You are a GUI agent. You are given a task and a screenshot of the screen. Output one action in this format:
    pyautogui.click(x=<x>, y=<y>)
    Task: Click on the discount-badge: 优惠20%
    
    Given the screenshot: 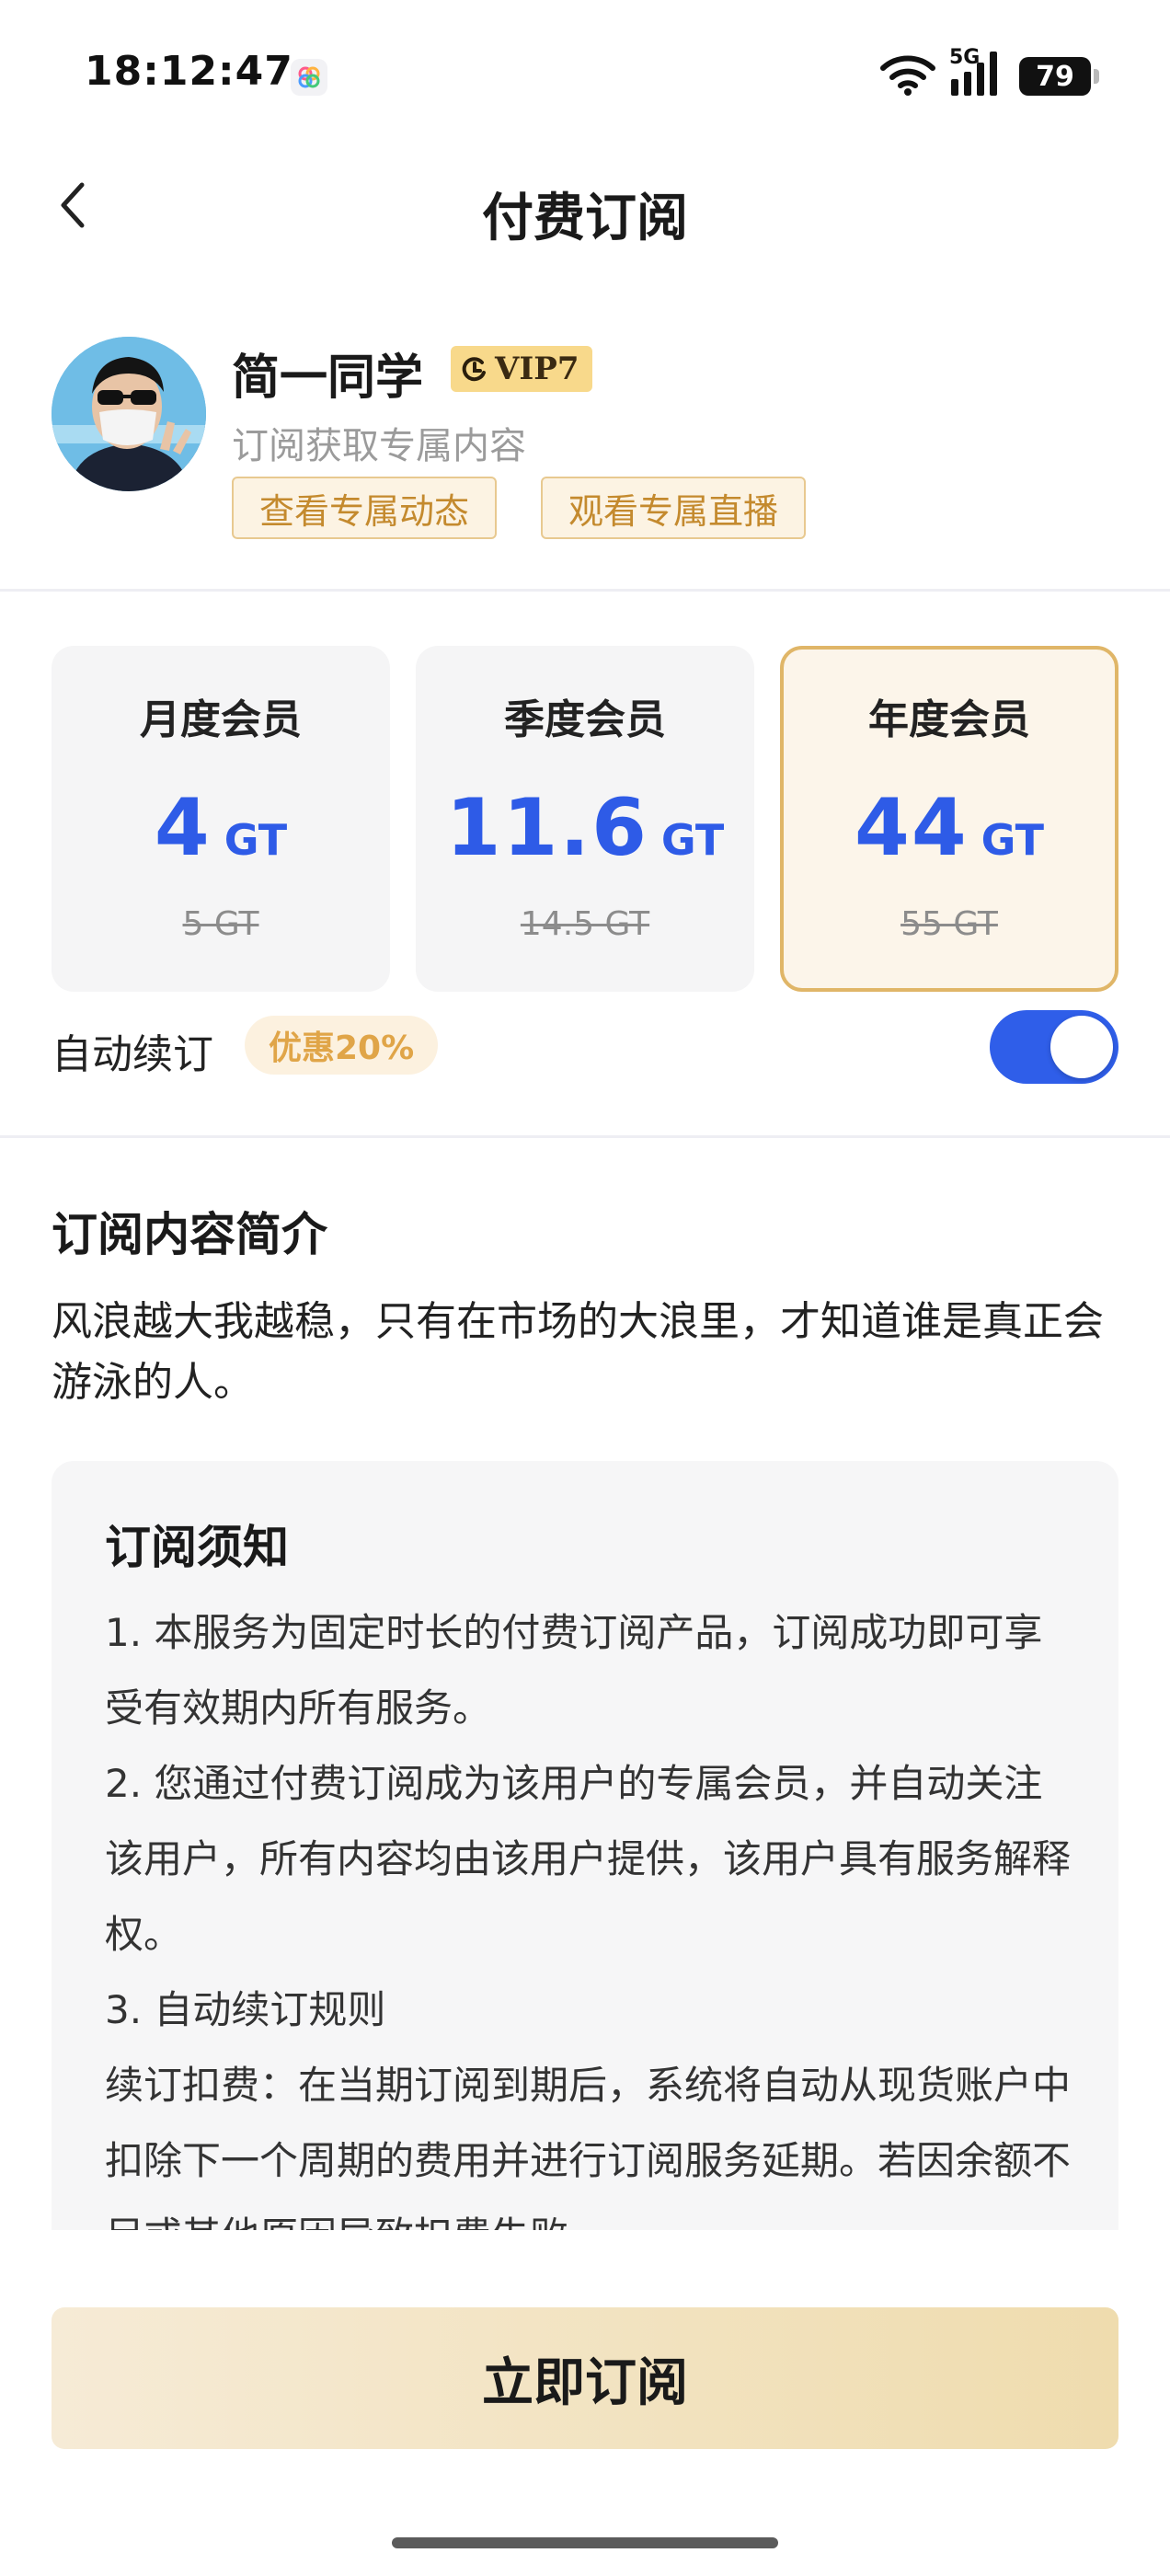 What is the action you would take?
    pyautogui.click(x=342, y=1045)
    